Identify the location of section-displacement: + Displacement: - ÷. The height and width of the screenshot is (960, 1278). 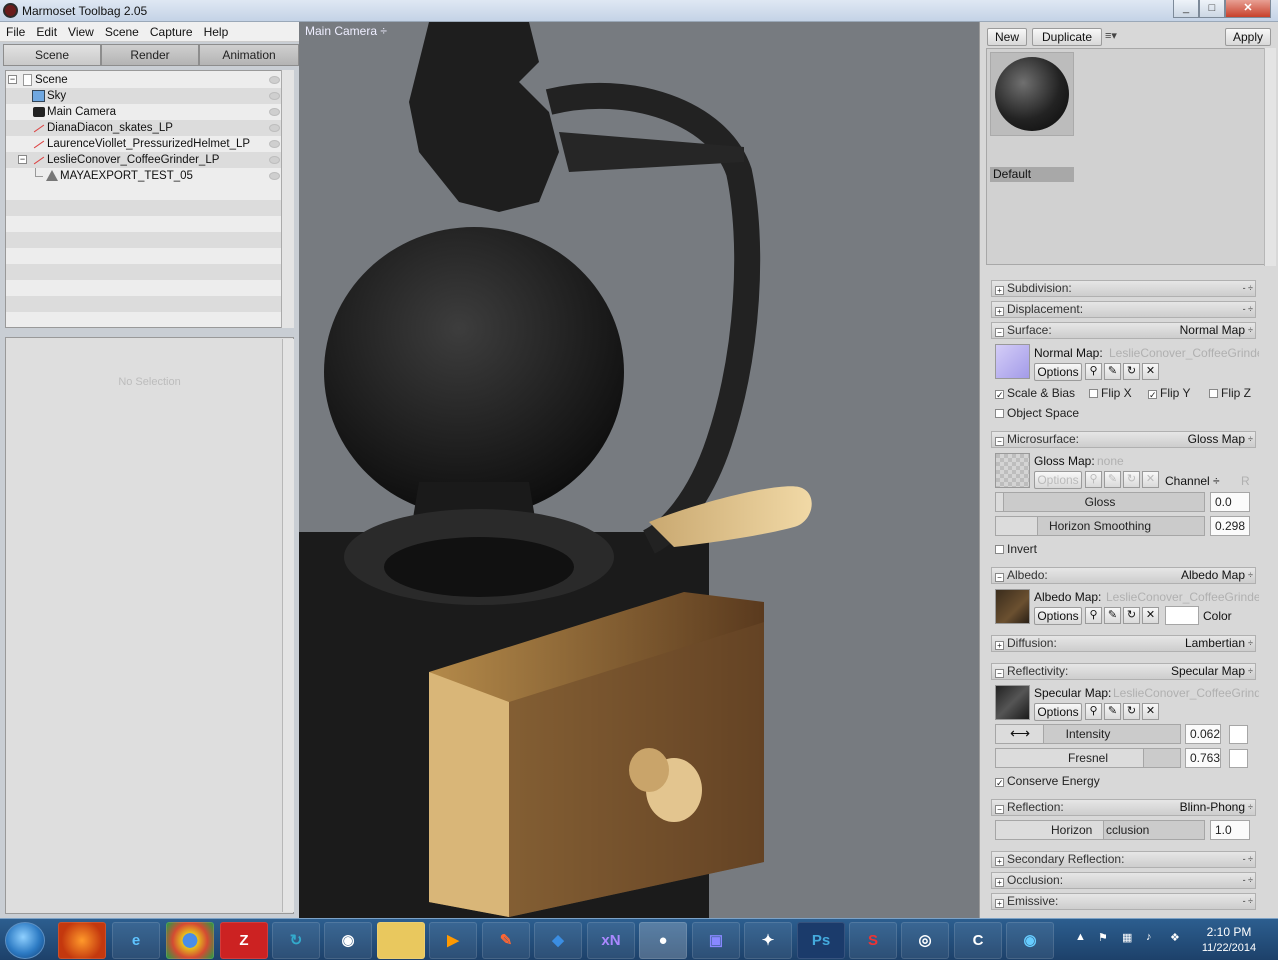
(1123, 309).